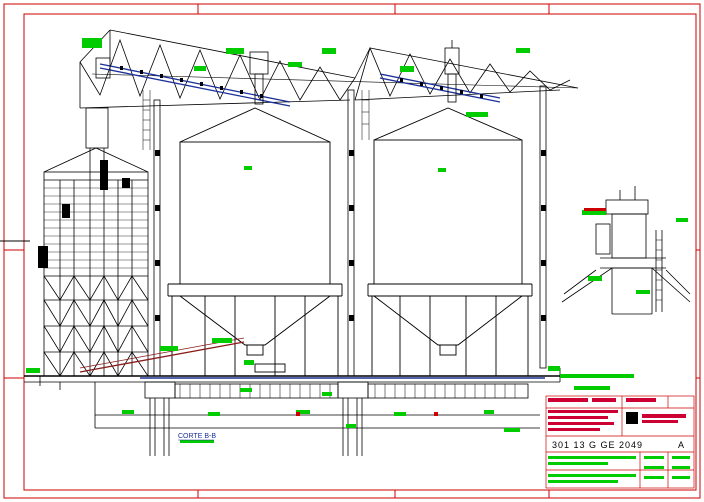  What do you see at coordinates (626, 250) in the screenshot?
I see `detail-view` at bounding box center [626, 250].